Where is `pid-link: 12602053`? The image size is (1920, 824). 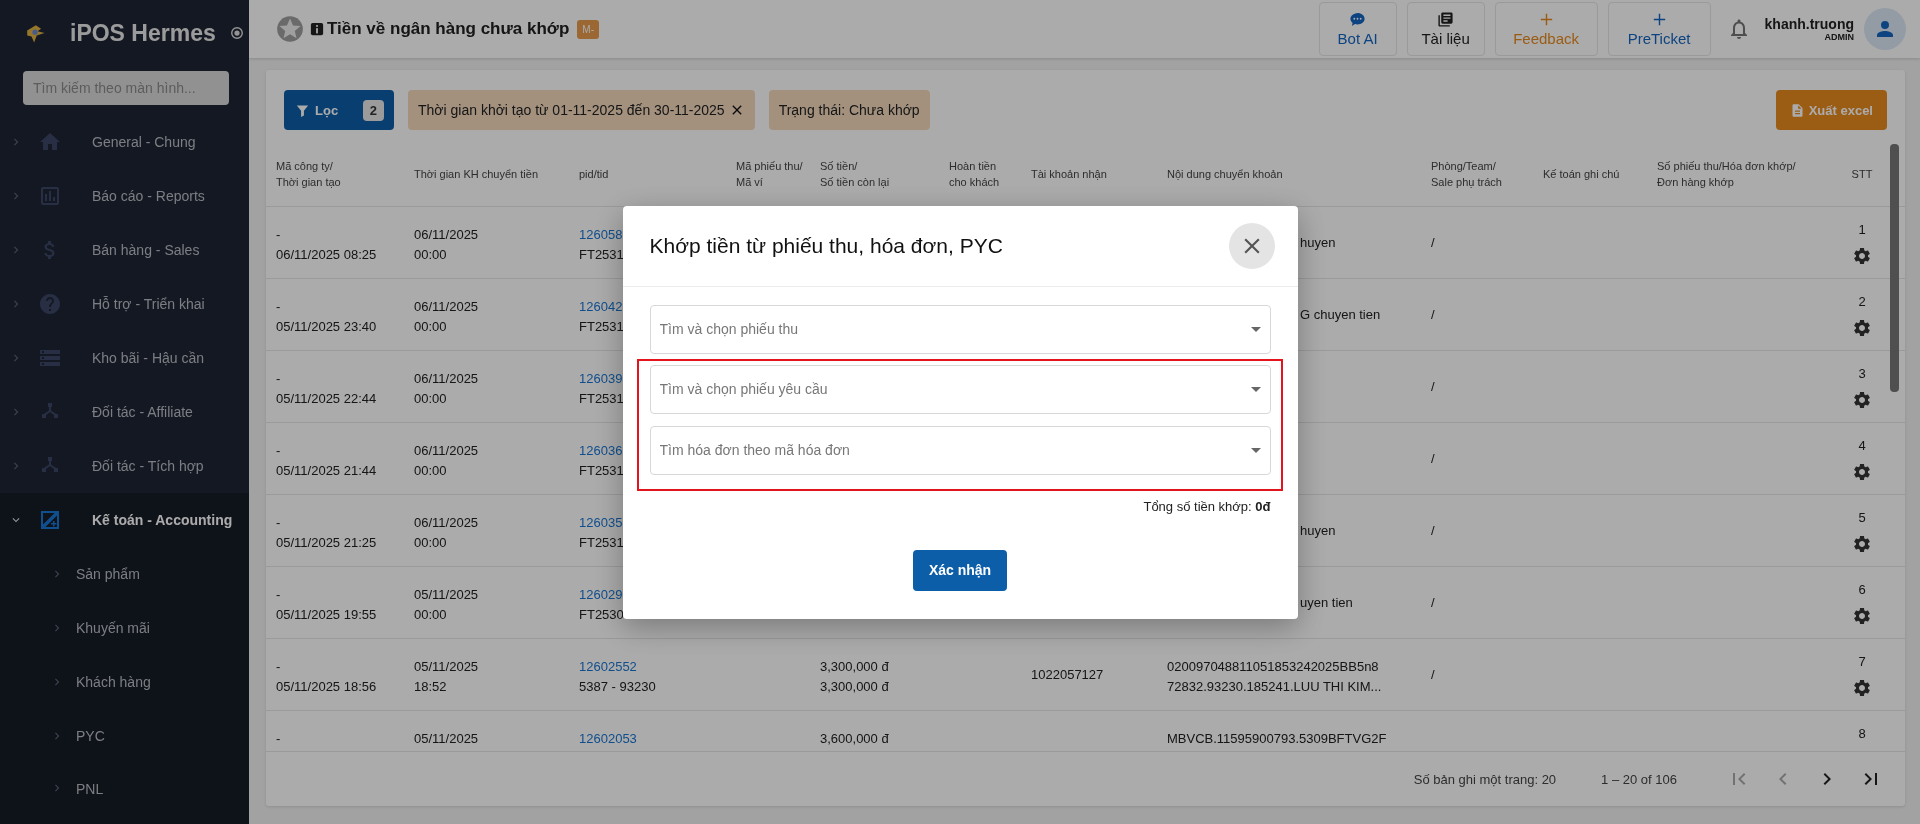
pid-link: 12602053 is located at coordinates (608, 739).